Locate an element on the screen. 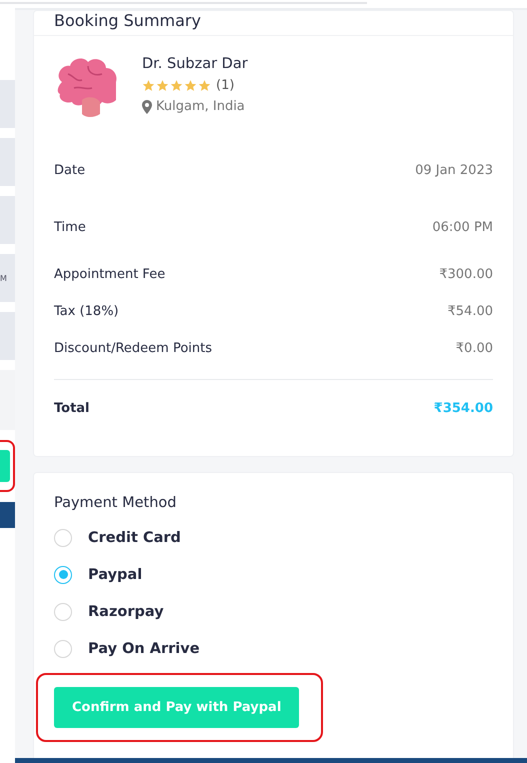 This screenshot has width=527, height=763. radio-label: Pay On Arrive is located at coordinates (144, 648).